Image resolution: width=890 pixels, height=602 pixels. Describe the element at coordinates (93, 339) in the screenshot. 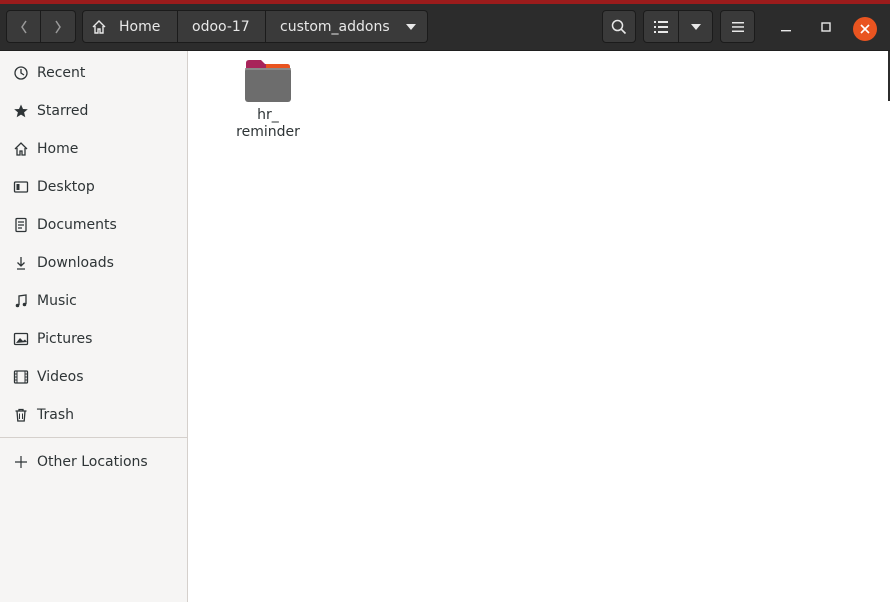

I see `sidebar-item-pictures: Pictures` at that location.